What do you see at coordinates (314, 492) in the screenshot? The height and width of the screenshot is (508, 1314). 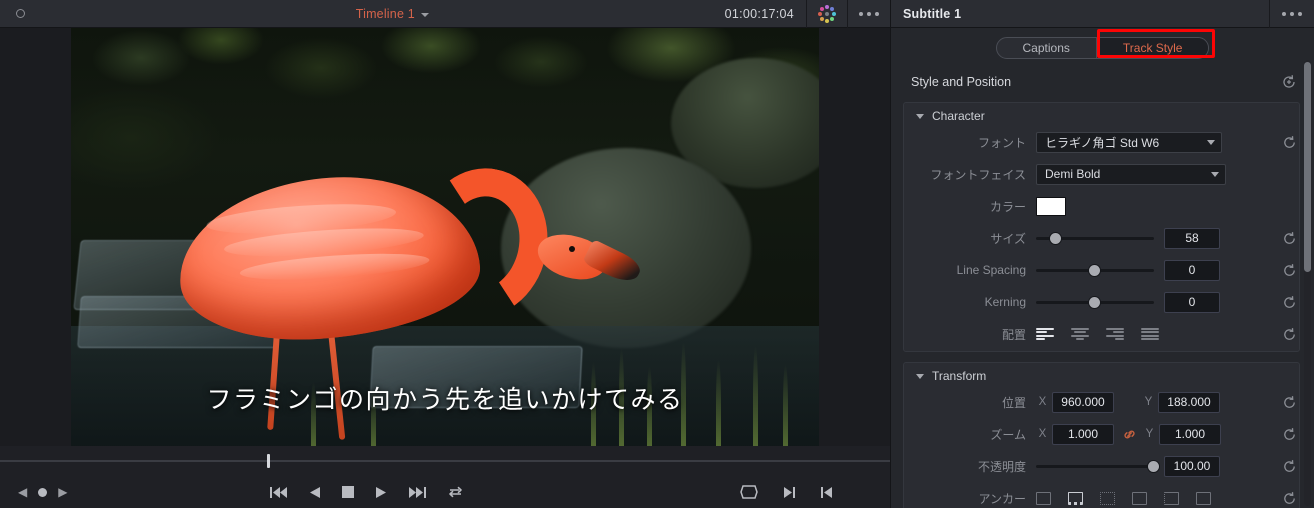 I see `play-reverse-icon` at bounding box center [314, 492].